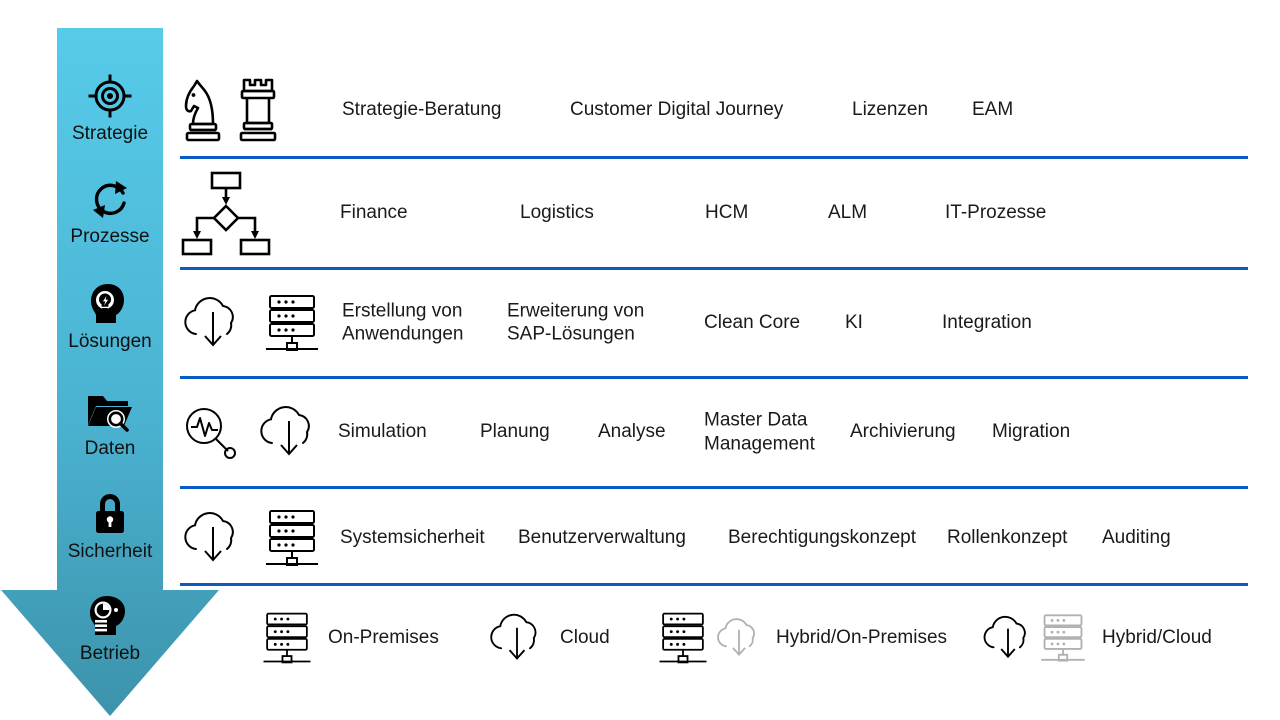  What do you see at coordinates (1007, 538) in the screenshot?
I see `row-item: Rollenkonzept` at bounding box center [1007, 538].